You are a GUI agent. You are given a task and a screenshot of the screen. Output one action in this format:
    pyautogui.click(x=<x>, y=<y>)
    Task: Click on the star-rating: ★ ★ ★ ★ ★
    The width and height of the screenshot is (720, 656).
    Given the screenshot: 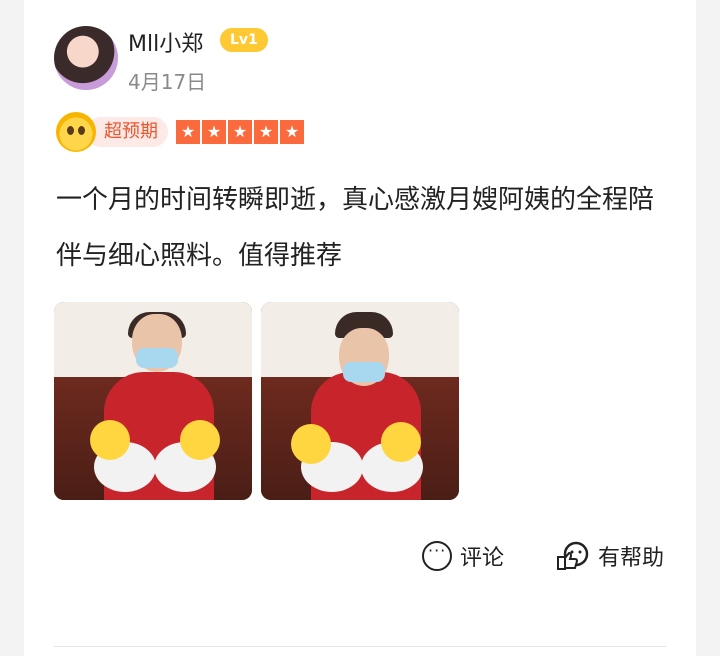 What is the action you would take?
    pyautogui.click(x=240, y=132)
    